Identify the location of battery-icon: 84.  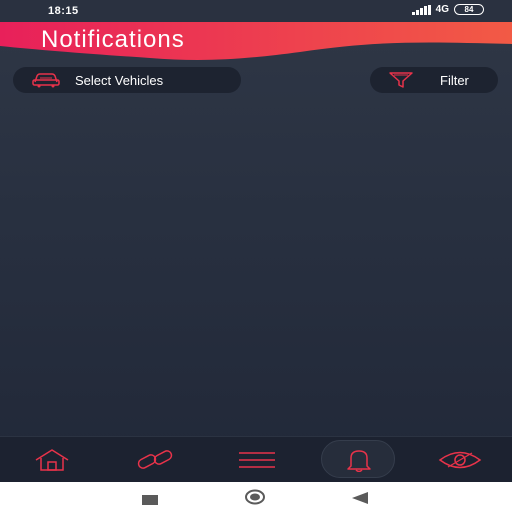
(469, 9).